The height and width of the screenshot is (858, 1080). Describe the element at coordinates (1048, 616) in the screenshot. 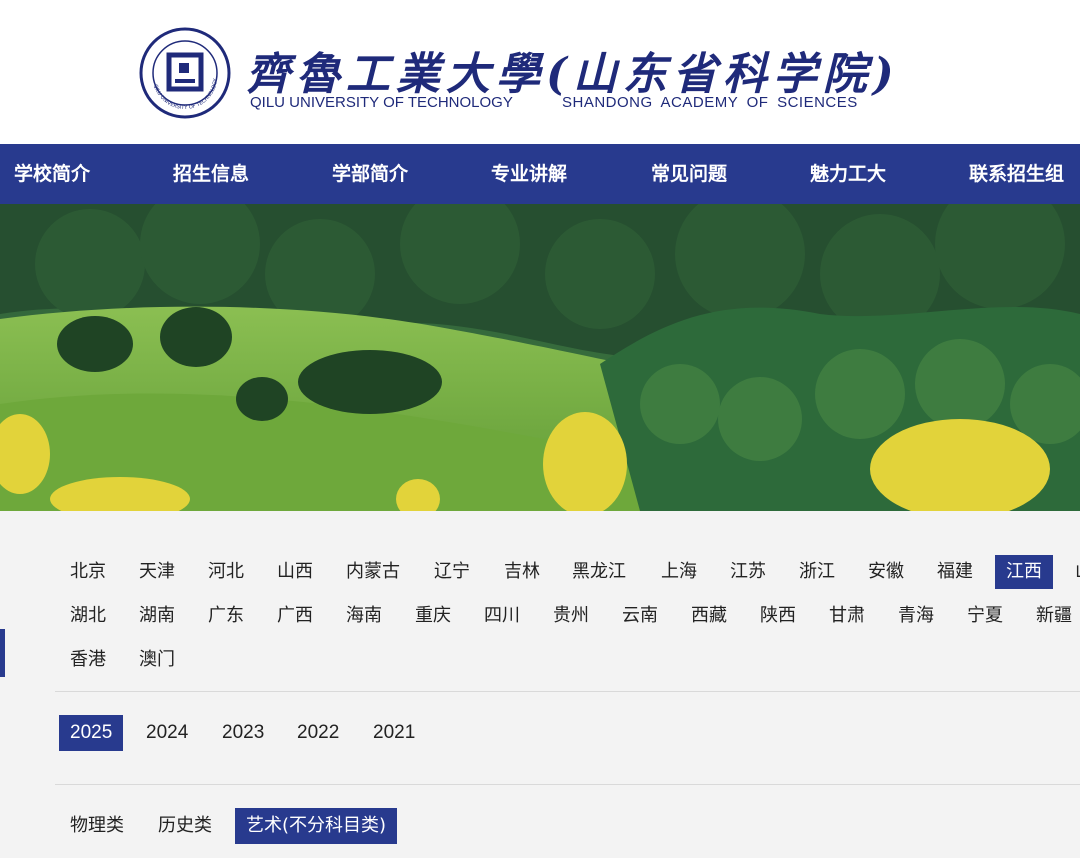

I see `province-option: 新疆` at that location.